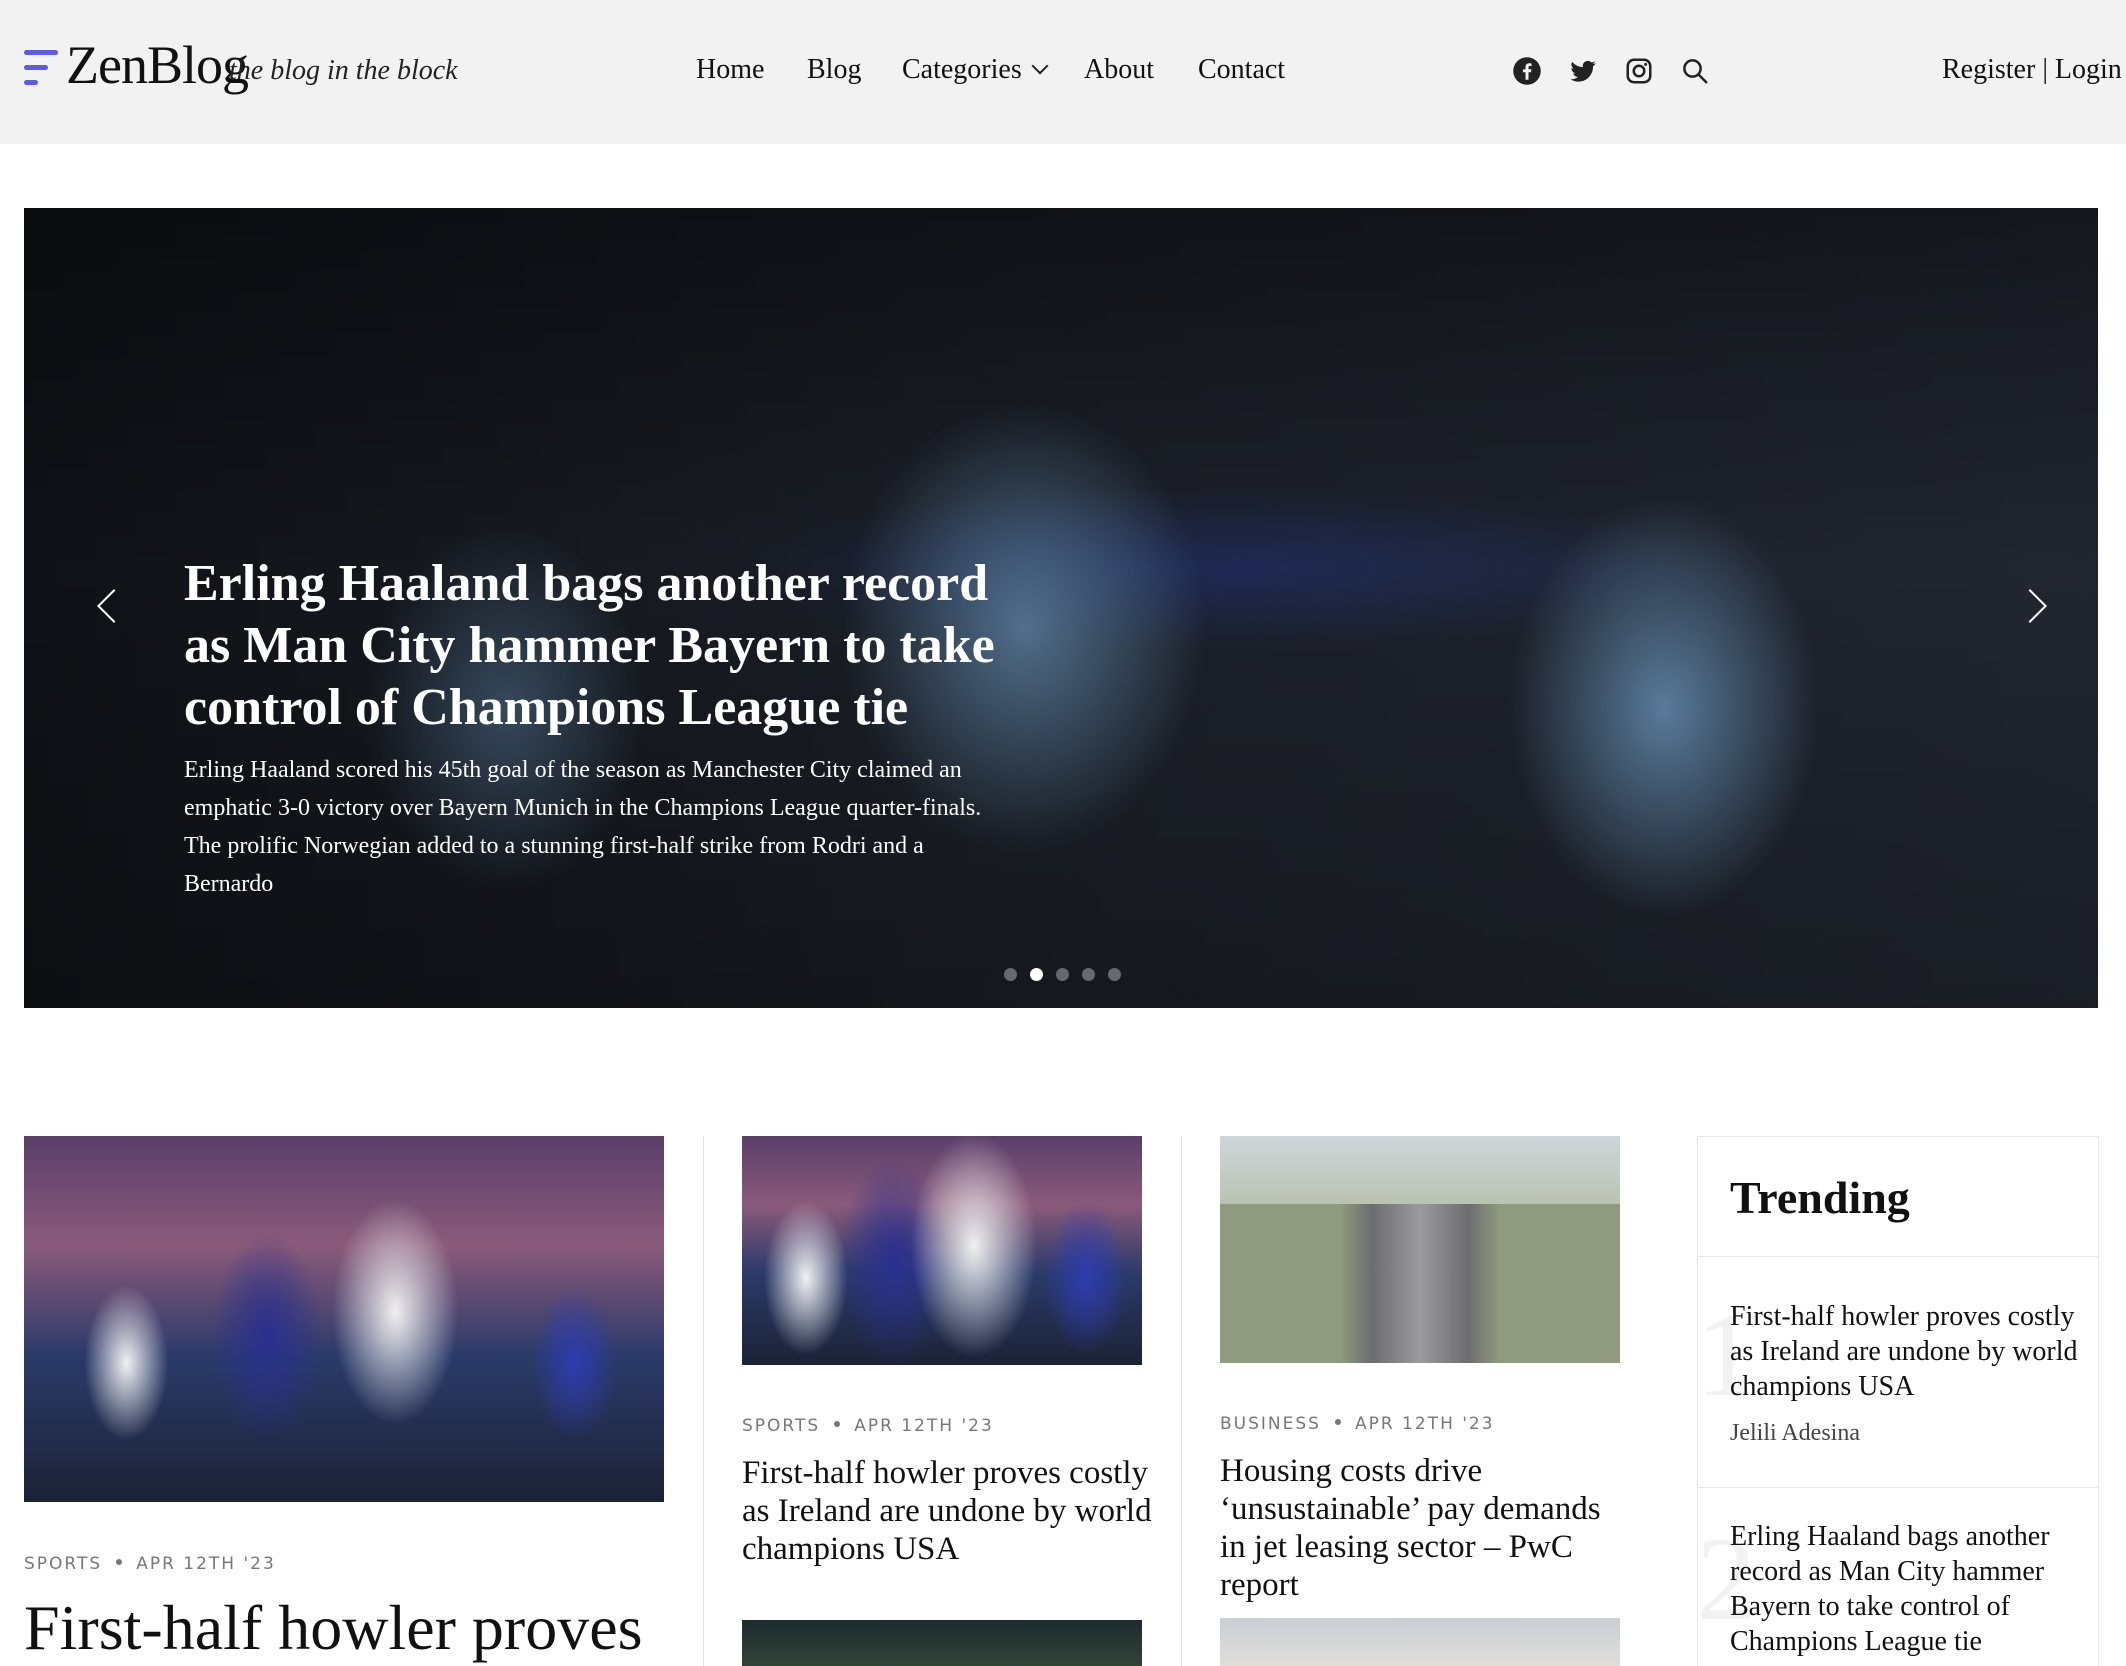 The image size is (2126, 1666). Describe the element at coordinates (1695, 71) in the screenshot. I see `search-icon` at that location.